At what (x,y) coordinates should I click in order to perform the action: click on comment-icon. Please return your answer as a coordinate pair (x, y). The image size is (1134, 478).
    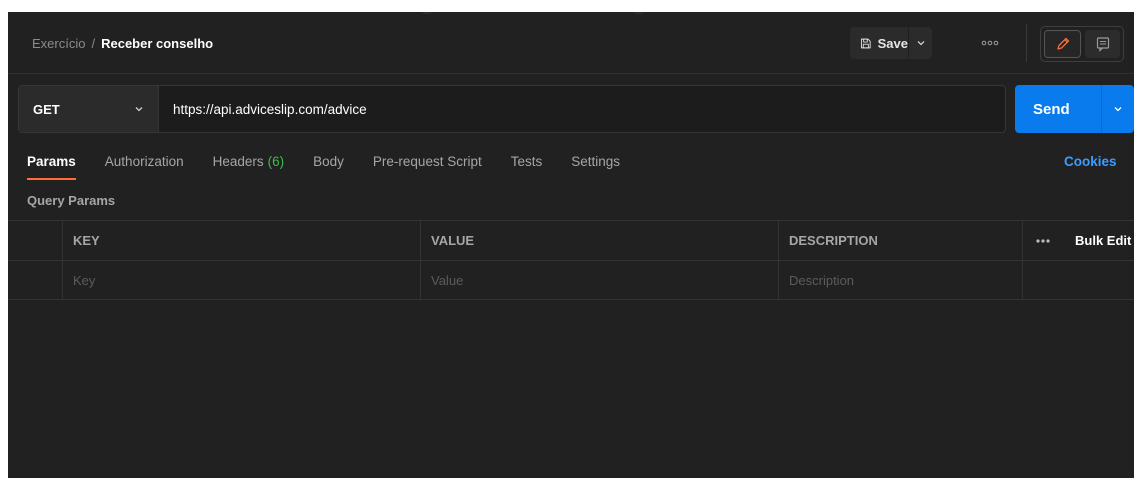
    Looking at the image, I should click on (1102, 44).